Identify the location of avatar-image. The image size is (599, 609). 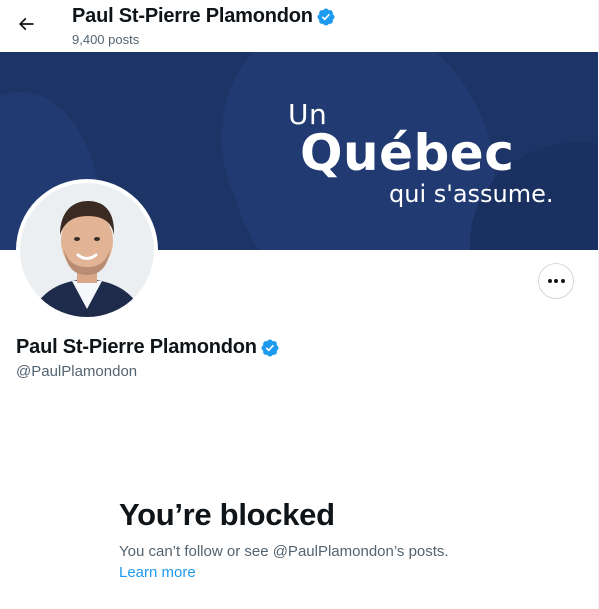
(87, 250).